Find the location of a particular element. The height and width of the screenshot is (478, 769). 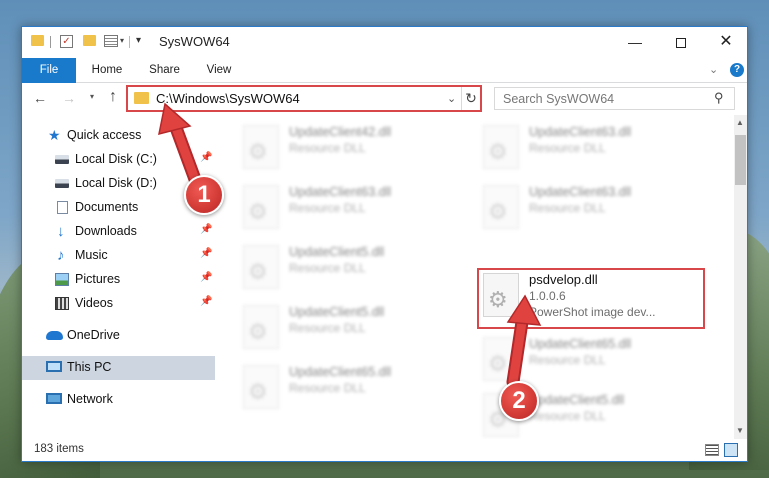

annotation-badge-2: 2 is located at coordinates (519, 401).